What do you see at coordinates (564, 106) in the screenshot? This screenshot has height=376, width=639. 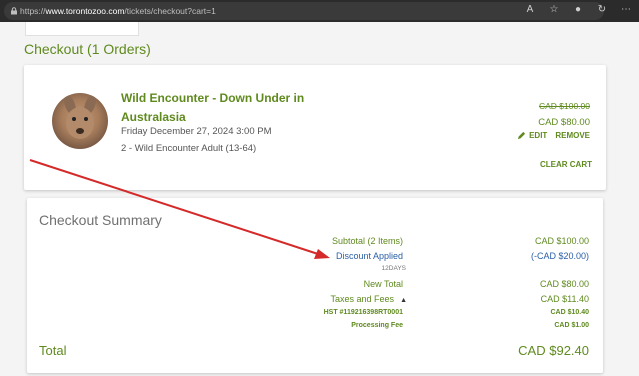 I see `original-price: CAD $100.00` at bounding box center [564, 106].